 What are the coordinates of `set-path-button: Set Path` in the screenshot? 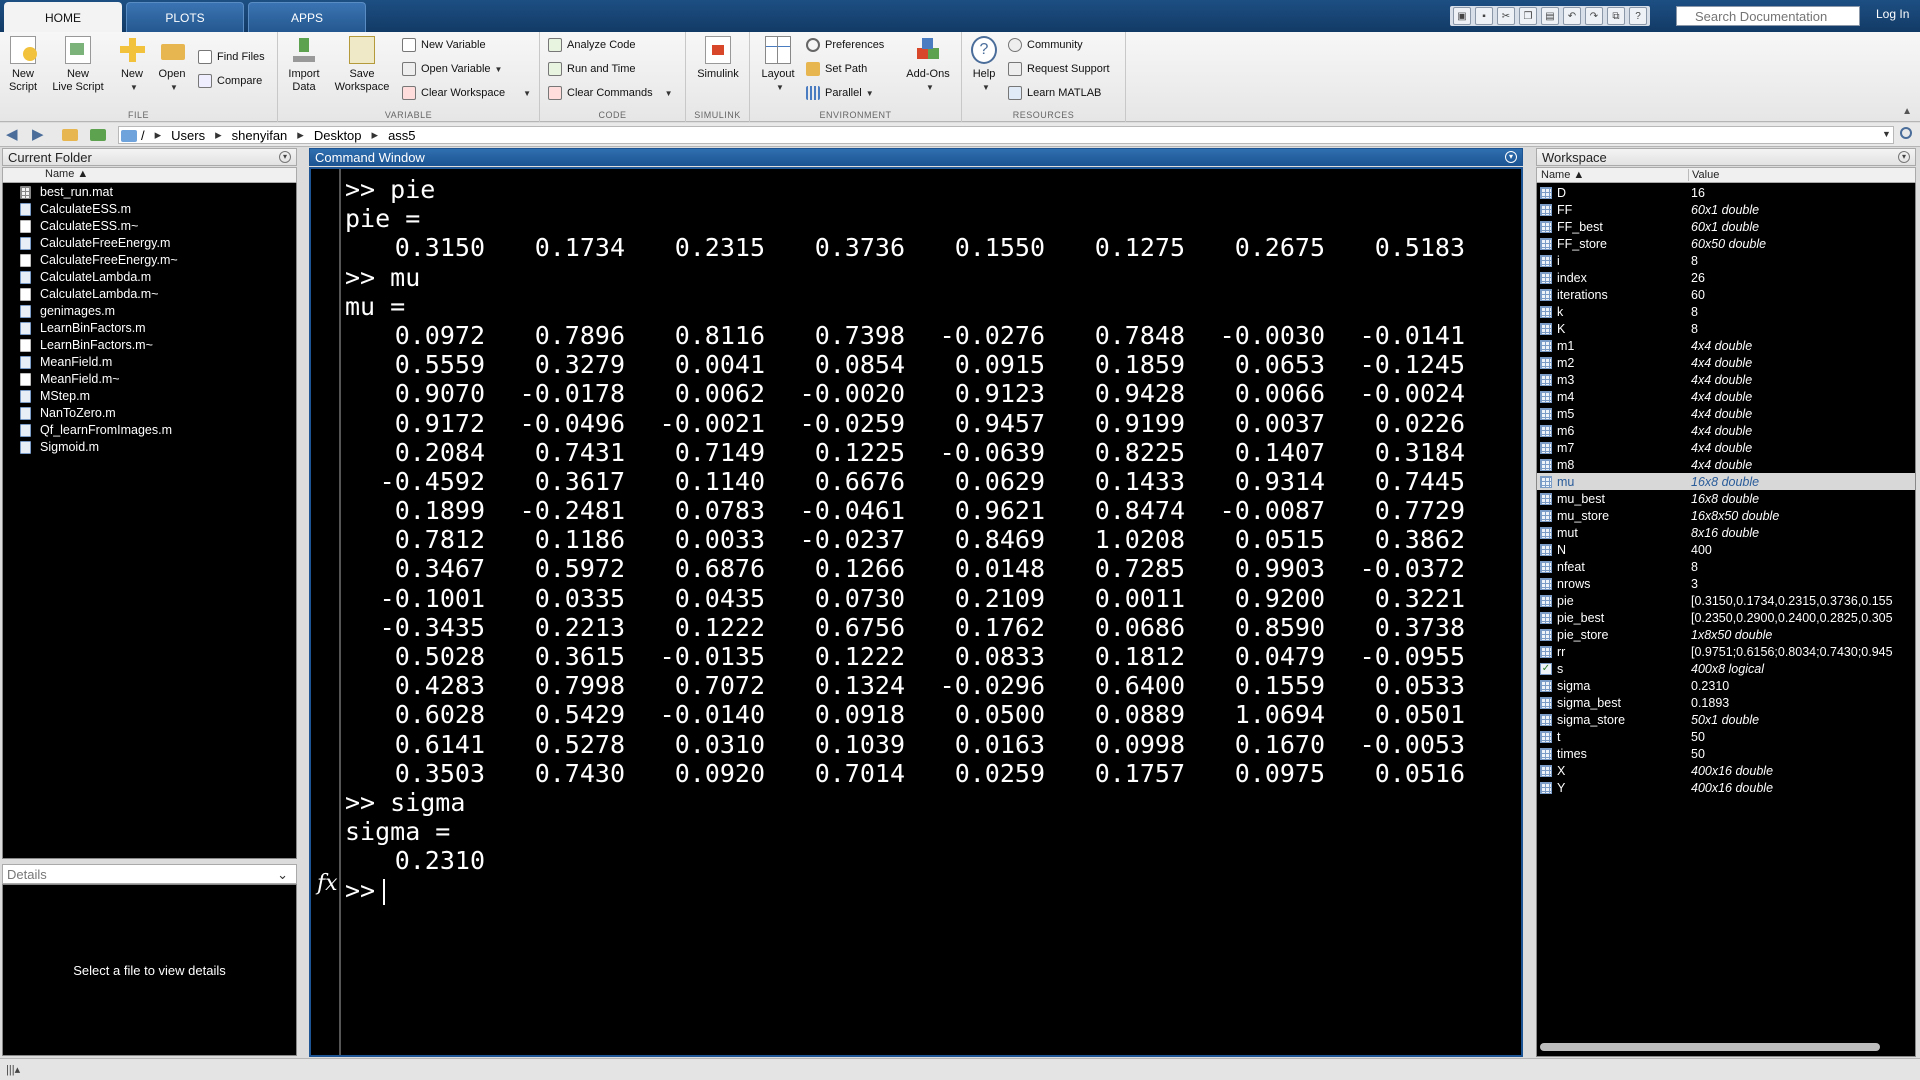 It's located at (836, 69).